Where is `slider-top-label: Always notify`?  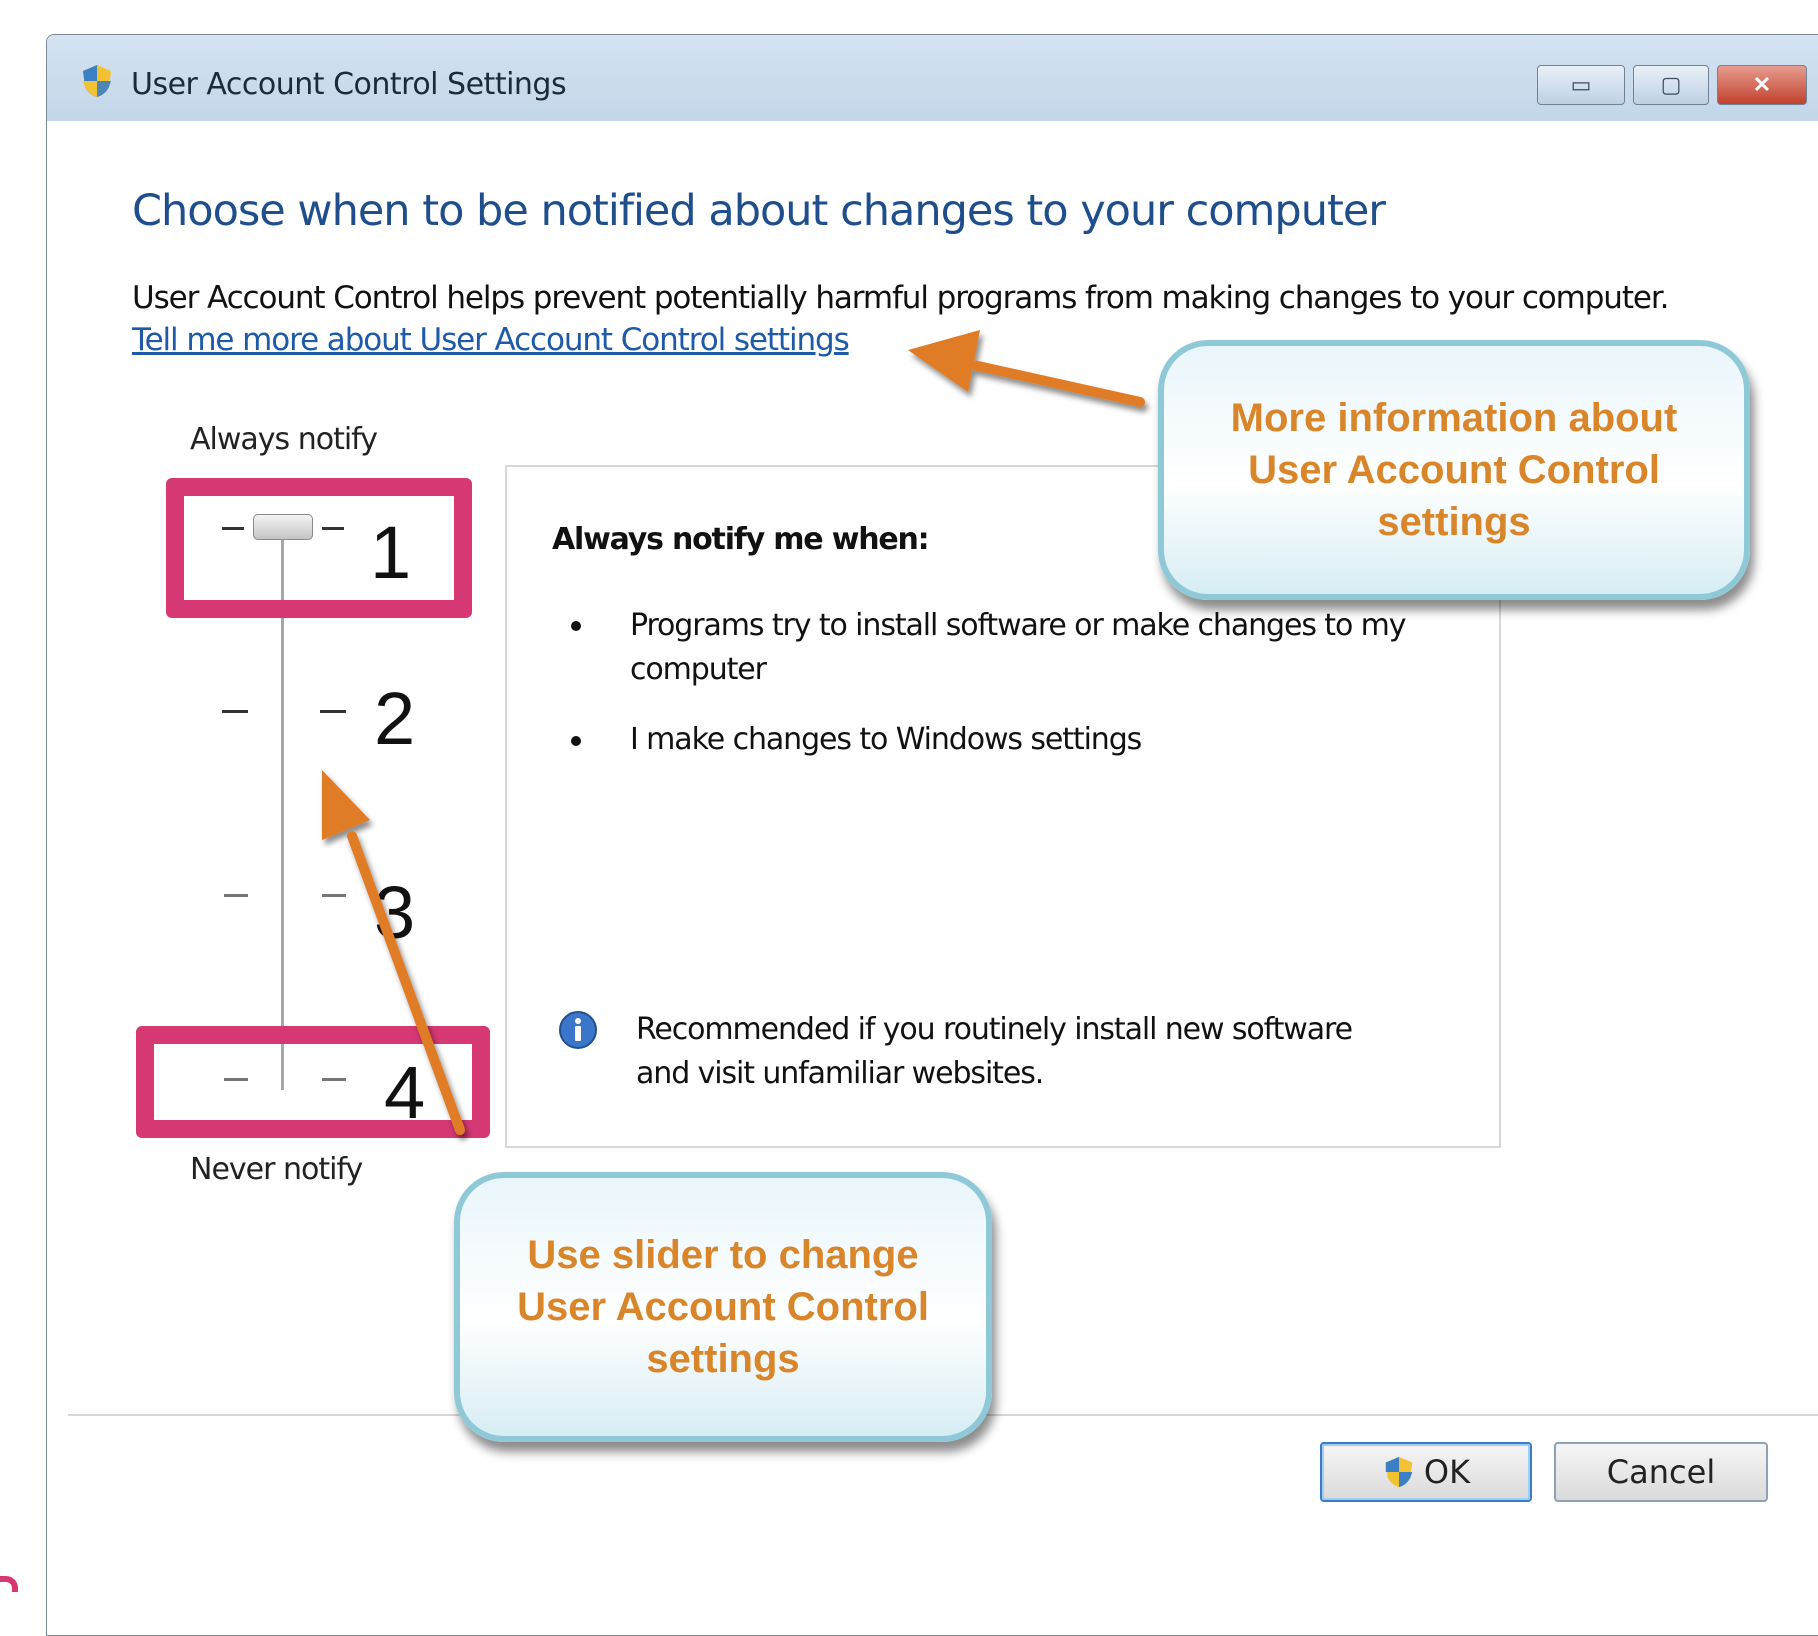
slider-top-label: Always notify is located at coordinates (284, 439).